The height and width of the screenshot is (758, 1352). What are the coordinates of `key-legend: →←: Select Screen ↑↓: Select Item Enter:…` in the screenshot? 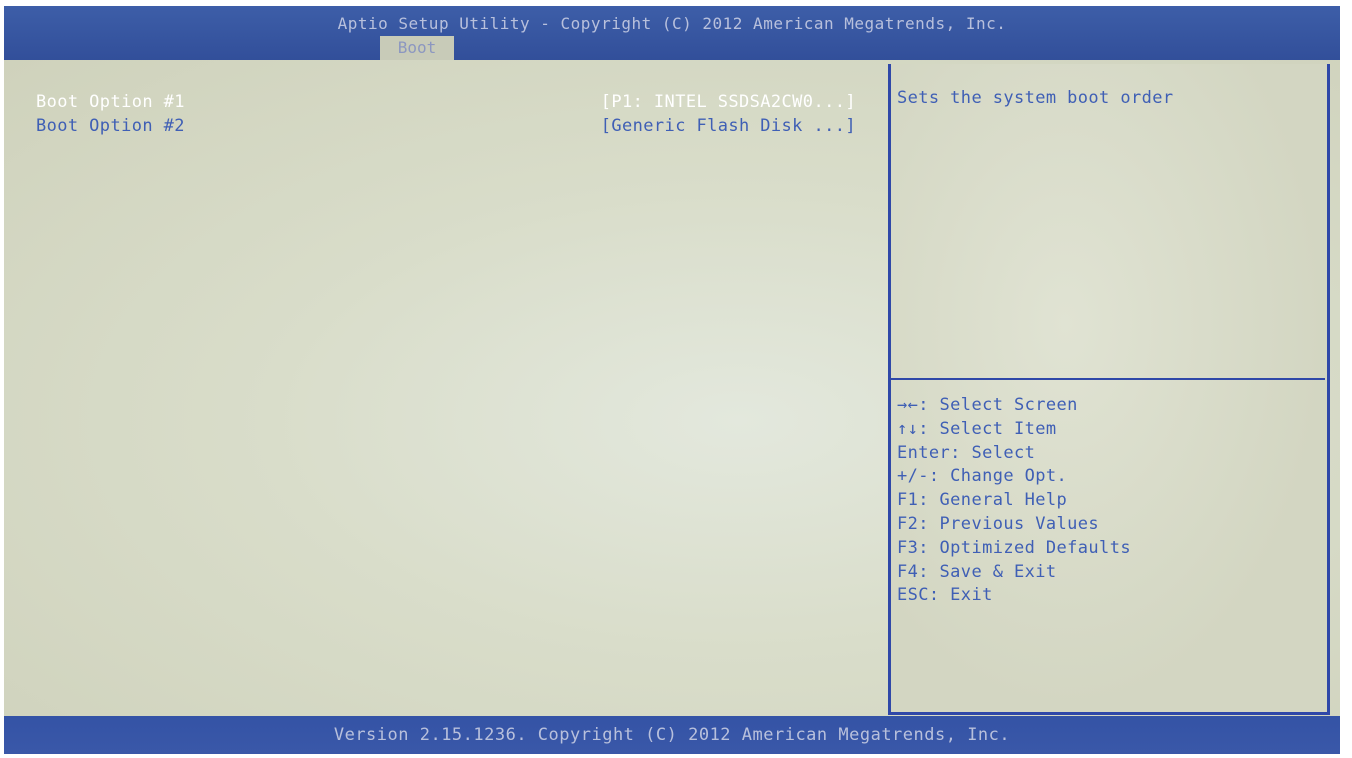 It's located at (1014, 501).